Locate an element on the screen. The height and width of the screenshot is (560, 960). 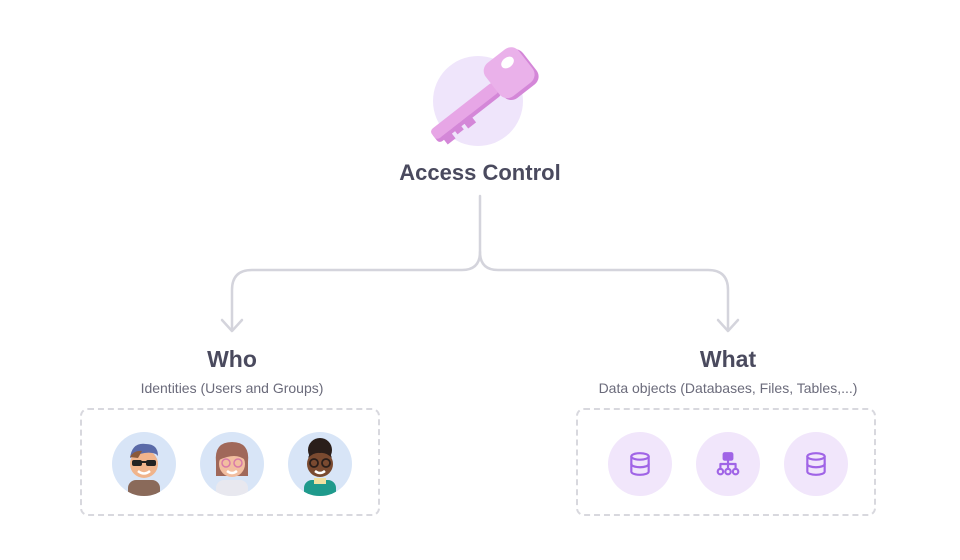
hierarchy-icon is located at coordinates (728, 464).